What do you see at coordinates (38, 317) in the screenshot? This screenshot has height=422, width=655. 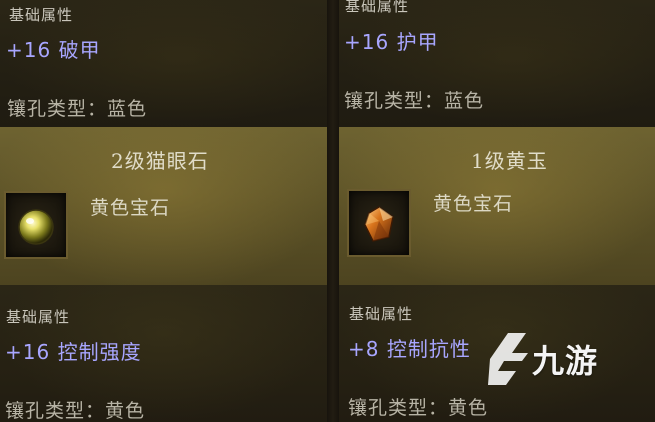 I see `left-bottom-base-attribute-label: 基础属性` at bounding box center [38, 317].